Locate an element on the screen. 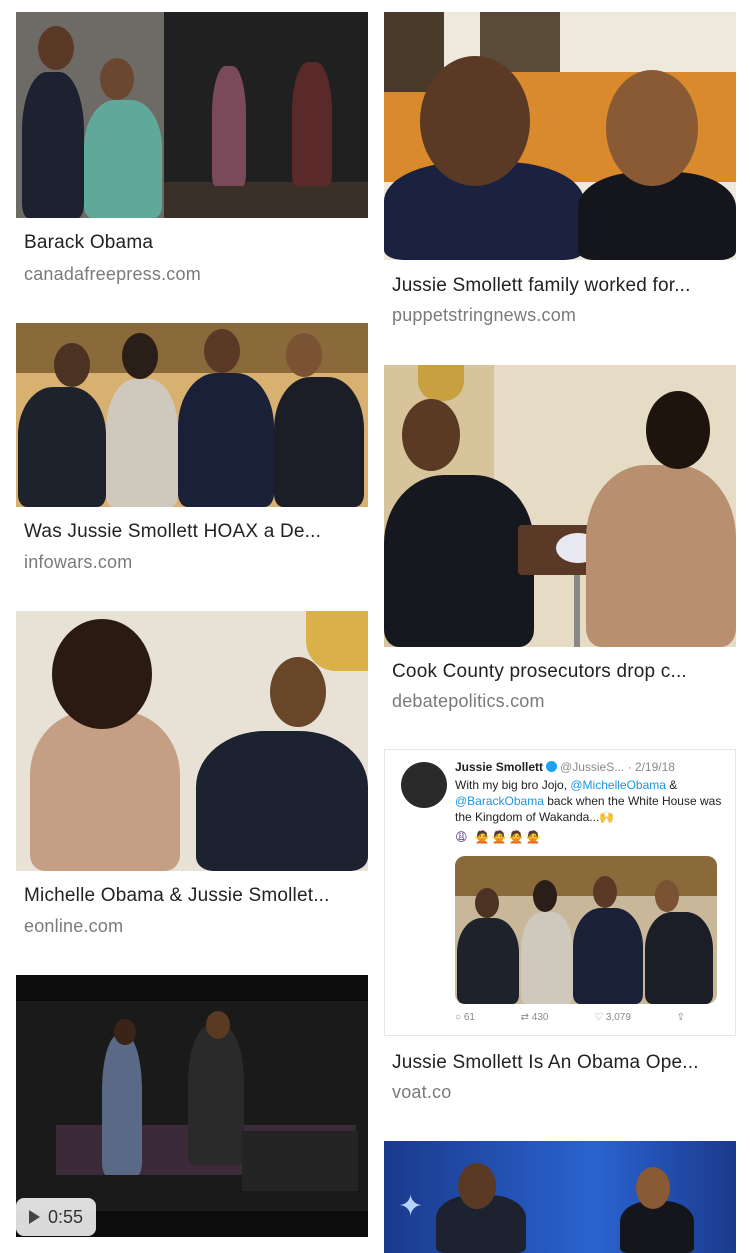  reply-count: ○ 61 is located at coordinates (465, 1017).